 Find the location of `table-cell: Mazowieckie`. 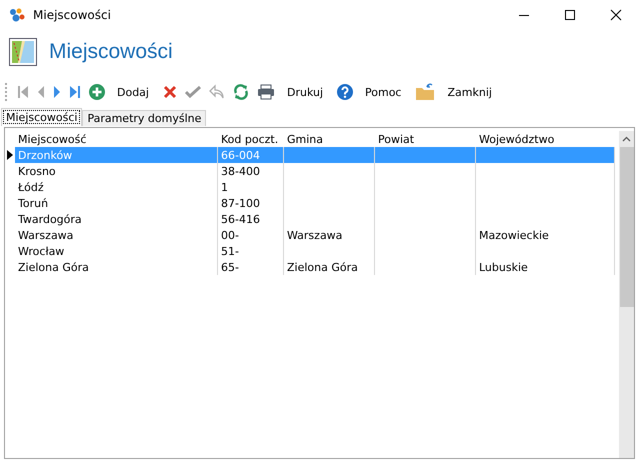

table-cell: Mazowieckie is located at coordinates (514, 235).